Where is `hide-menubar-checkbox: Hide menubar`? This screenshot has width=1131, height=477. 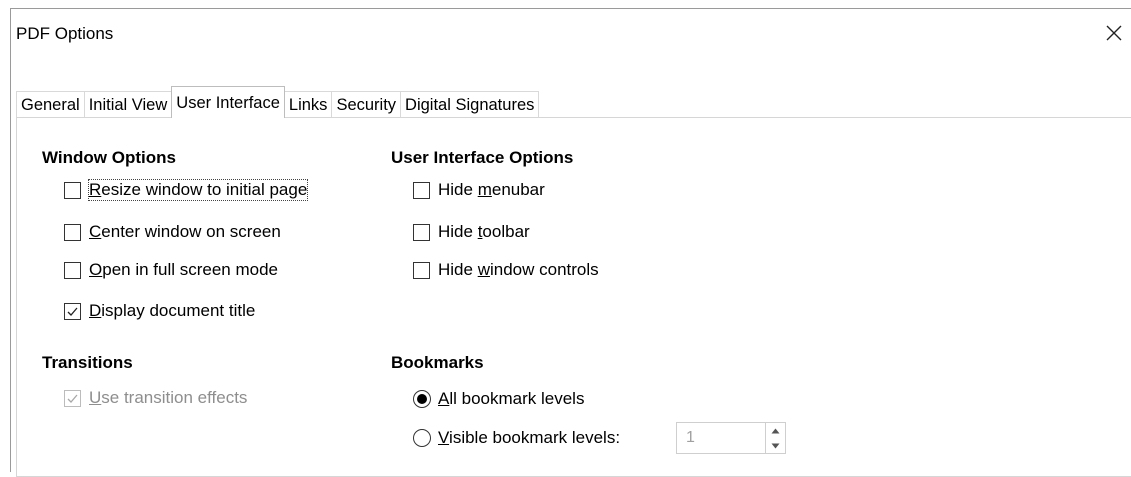
hide-menubar-checkbox: Hide menubar is located at coordinates (479, 190).